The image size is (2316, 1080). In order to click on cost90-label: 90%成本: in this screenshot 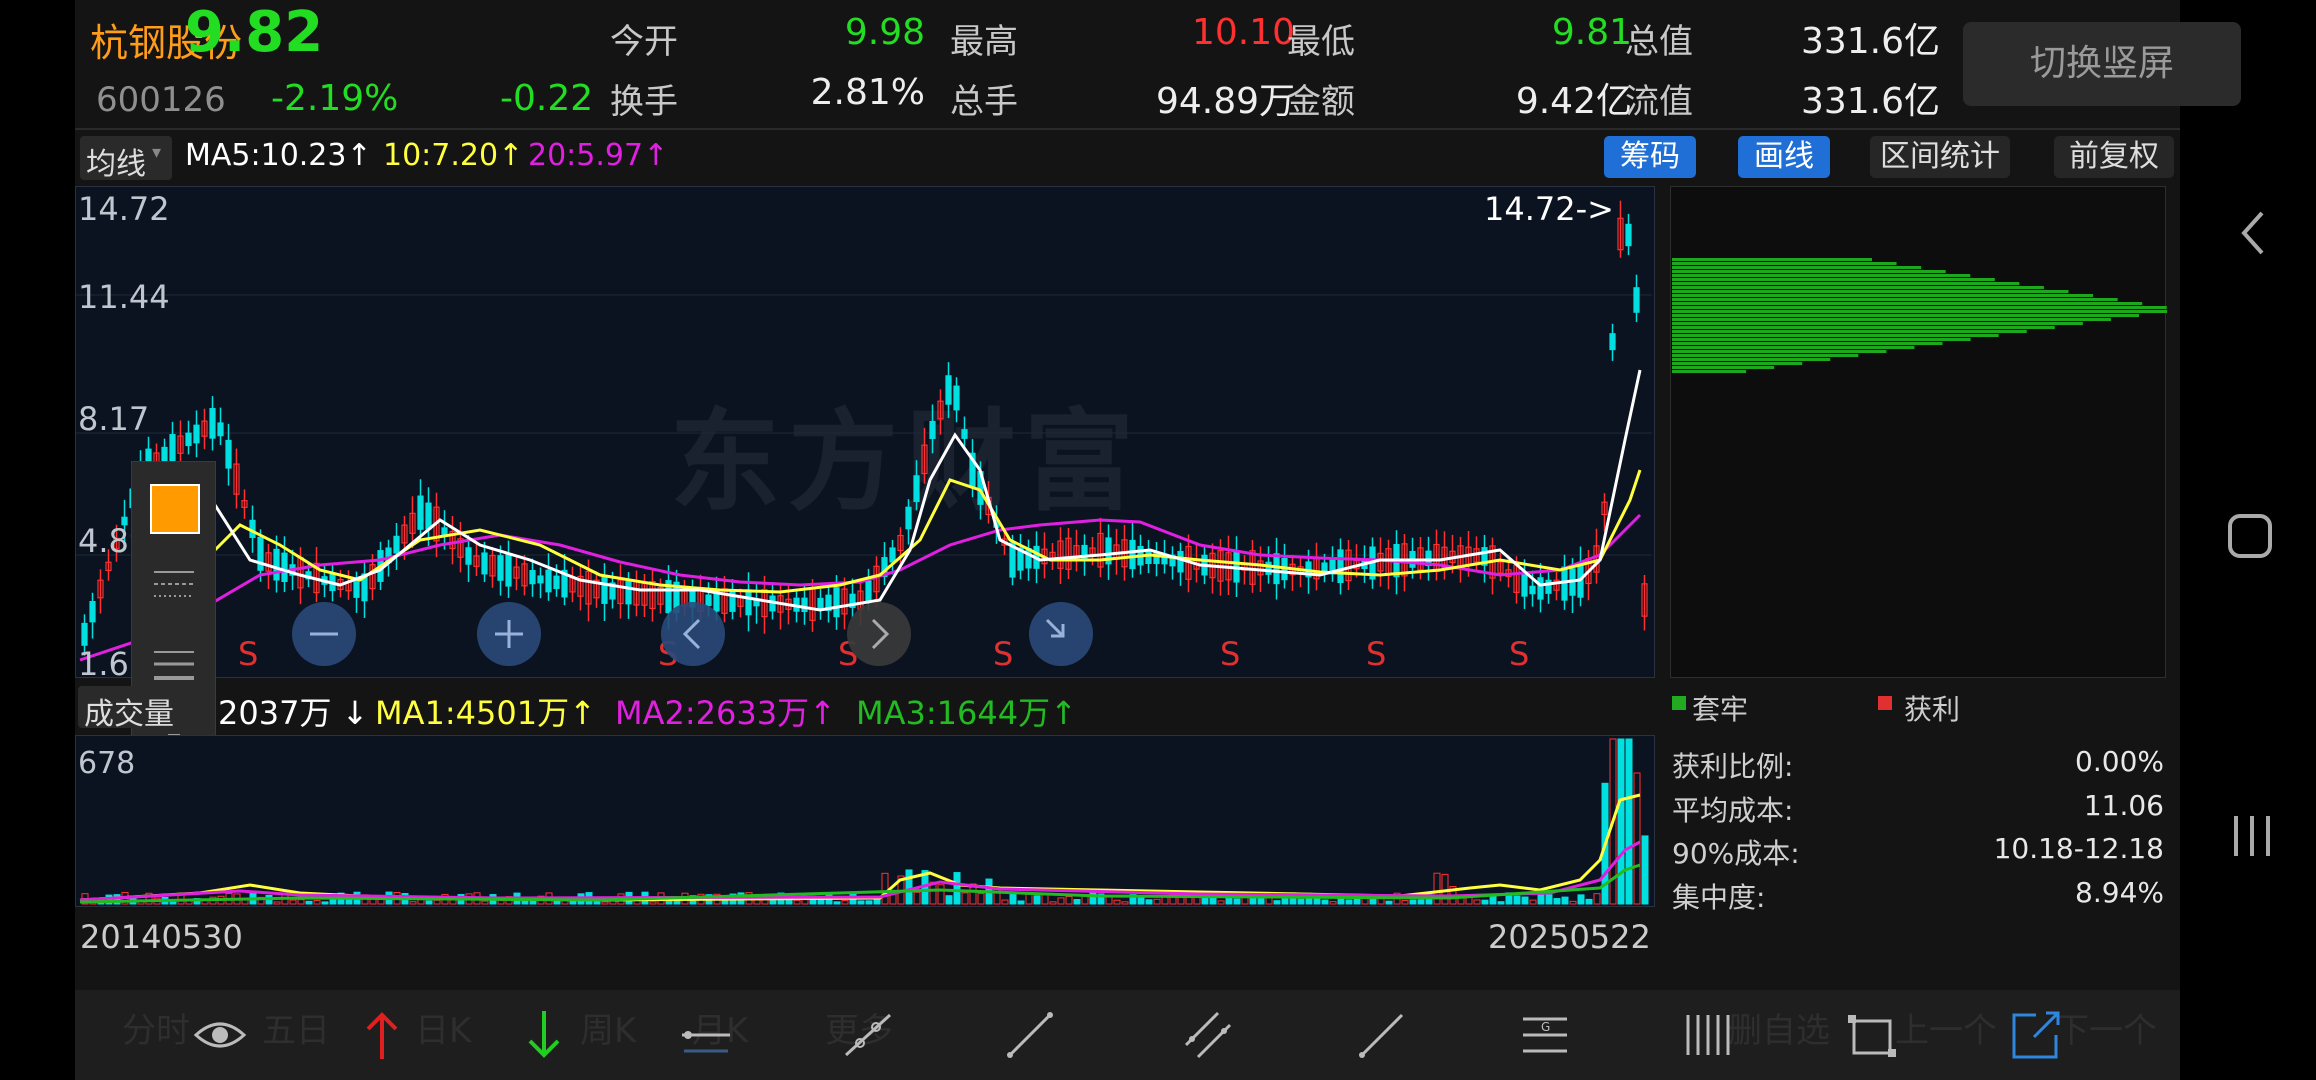, I will do `click(1736, 853)`.